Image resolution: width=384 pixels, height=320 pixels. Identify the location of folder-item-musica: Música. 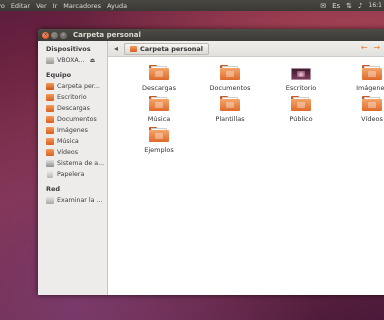
(159, 109).